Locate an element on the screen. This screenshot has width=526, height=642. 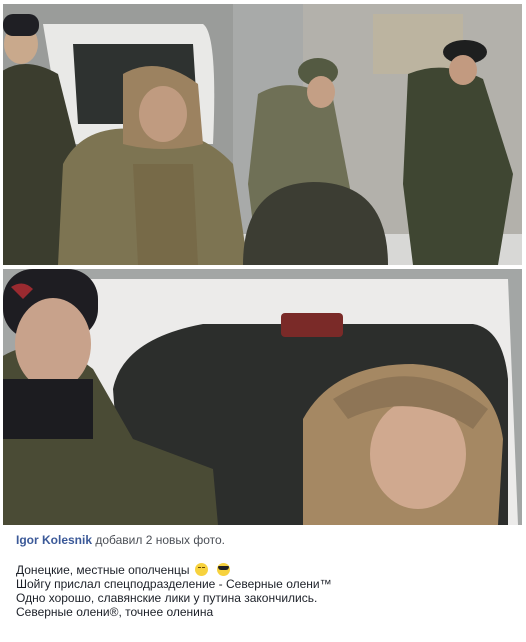
post-text-line-1-text: Донецкие, местные ополченцы is located at coordinates (103, 570).